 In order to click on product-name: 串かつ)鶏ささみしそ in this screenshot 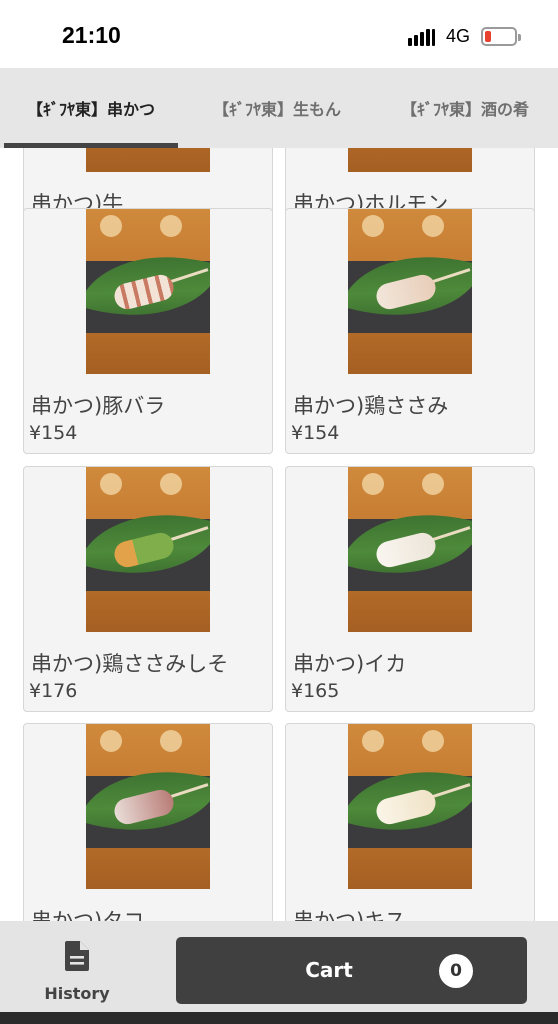, I will do `click(130, 664)`.